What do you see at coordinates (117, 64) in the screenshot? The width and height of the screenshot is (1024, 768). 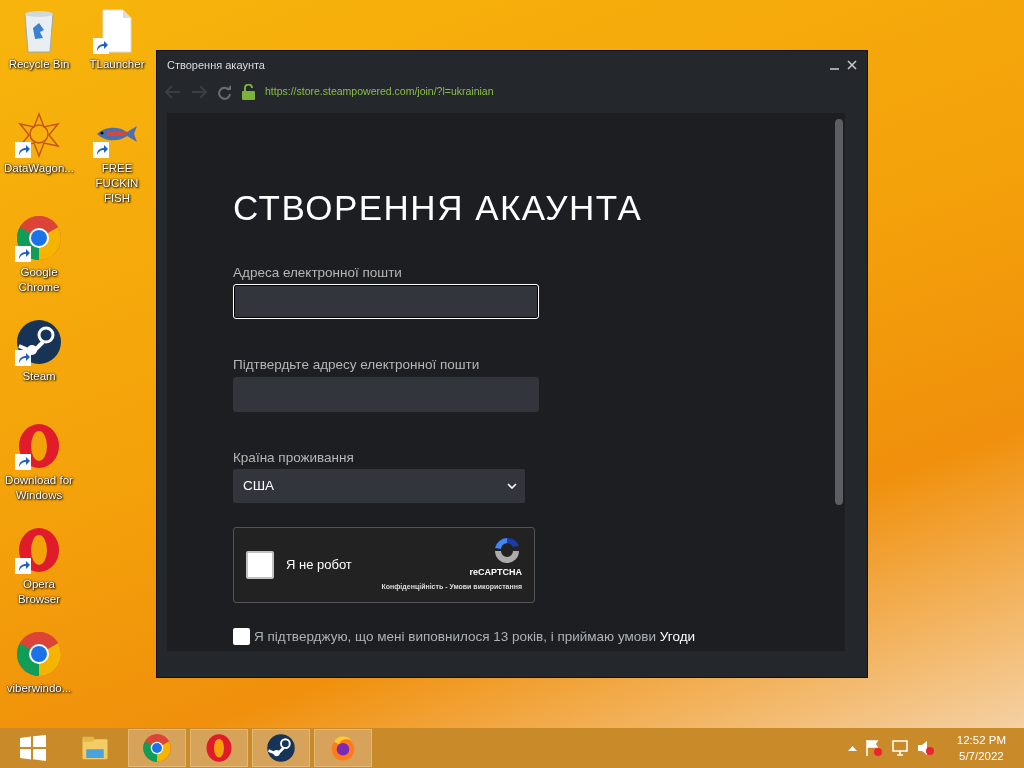 I see `desktop-icon-label: TLauncher` at bounding box center [117, 64].